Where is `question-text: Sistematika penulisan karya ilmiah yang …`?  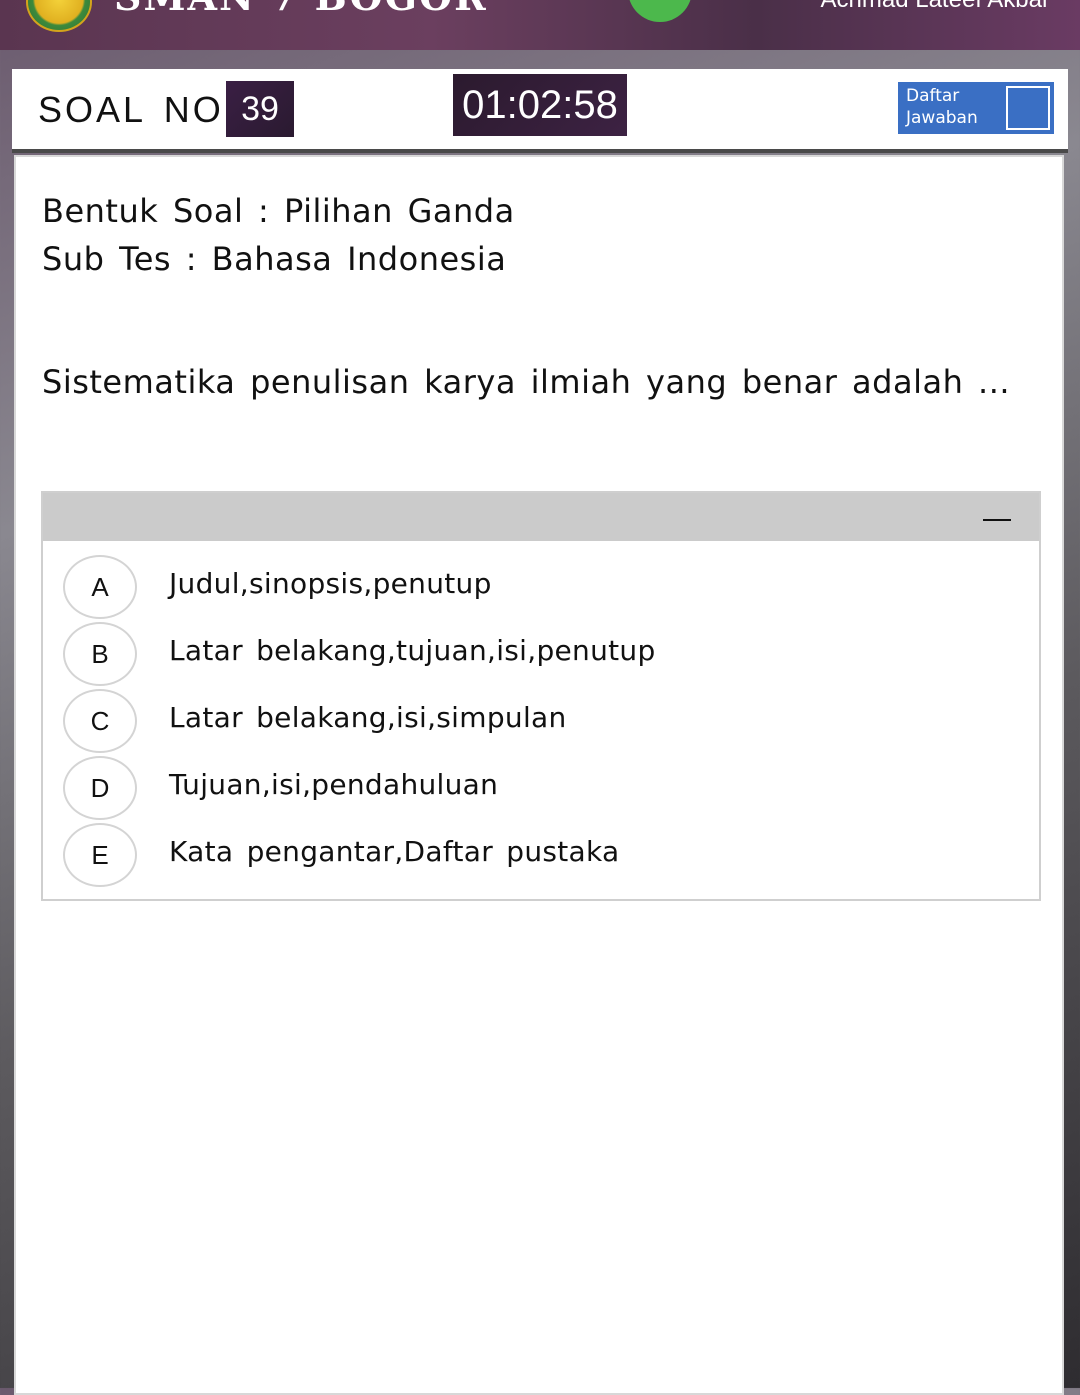
question-text: Sistematika penulisan karya ilmiah yang … is located at coordinates (526, 382).